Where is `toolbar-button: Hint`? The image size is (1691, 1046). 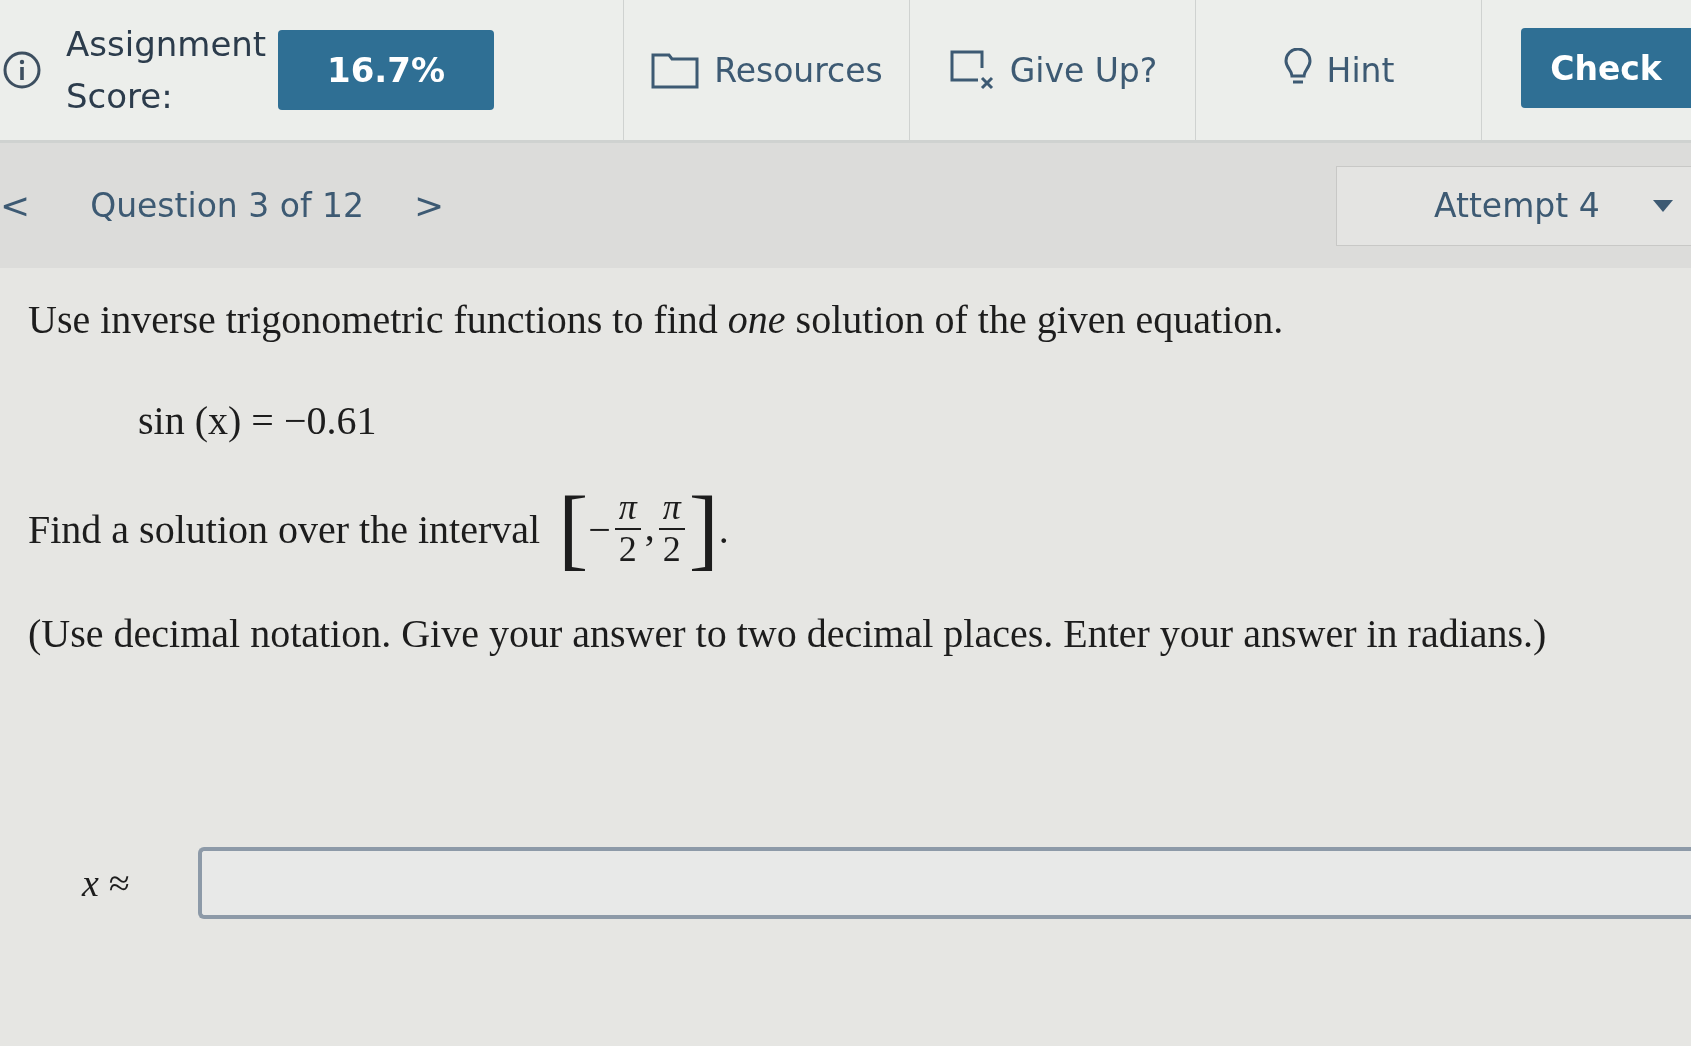
toolbar-button: Hint is located at coordinates (1339, 70).